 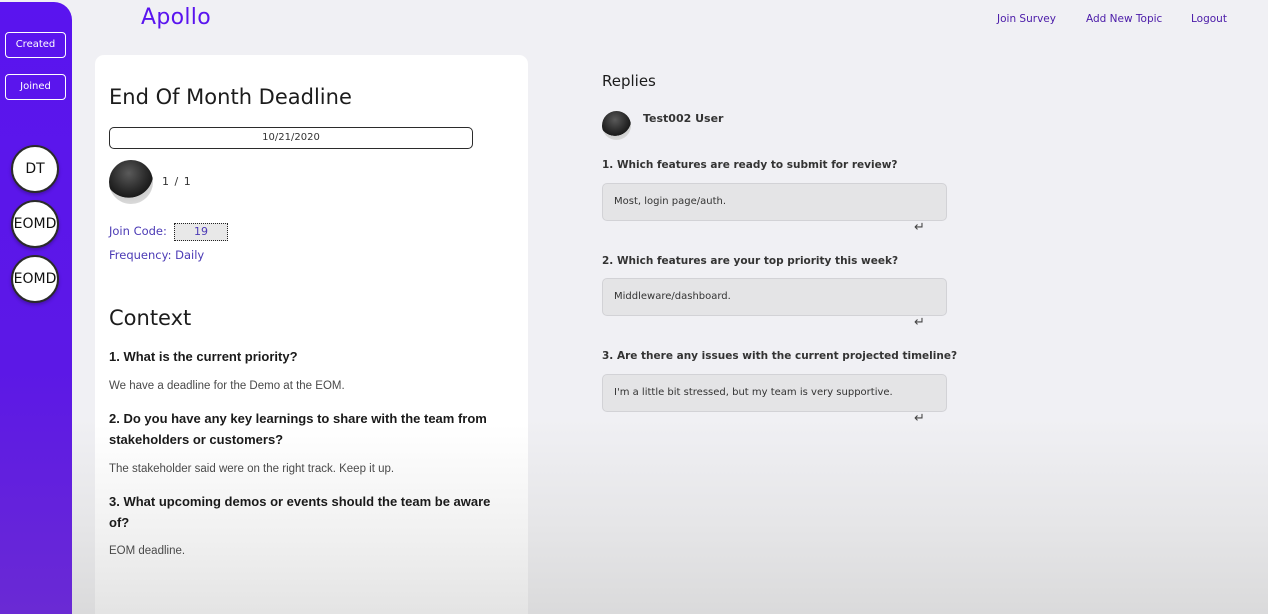 What do you see at coordinates (35, 45) in the screenshot?
I see `created-button: Created` at bounding box center [35, 45].